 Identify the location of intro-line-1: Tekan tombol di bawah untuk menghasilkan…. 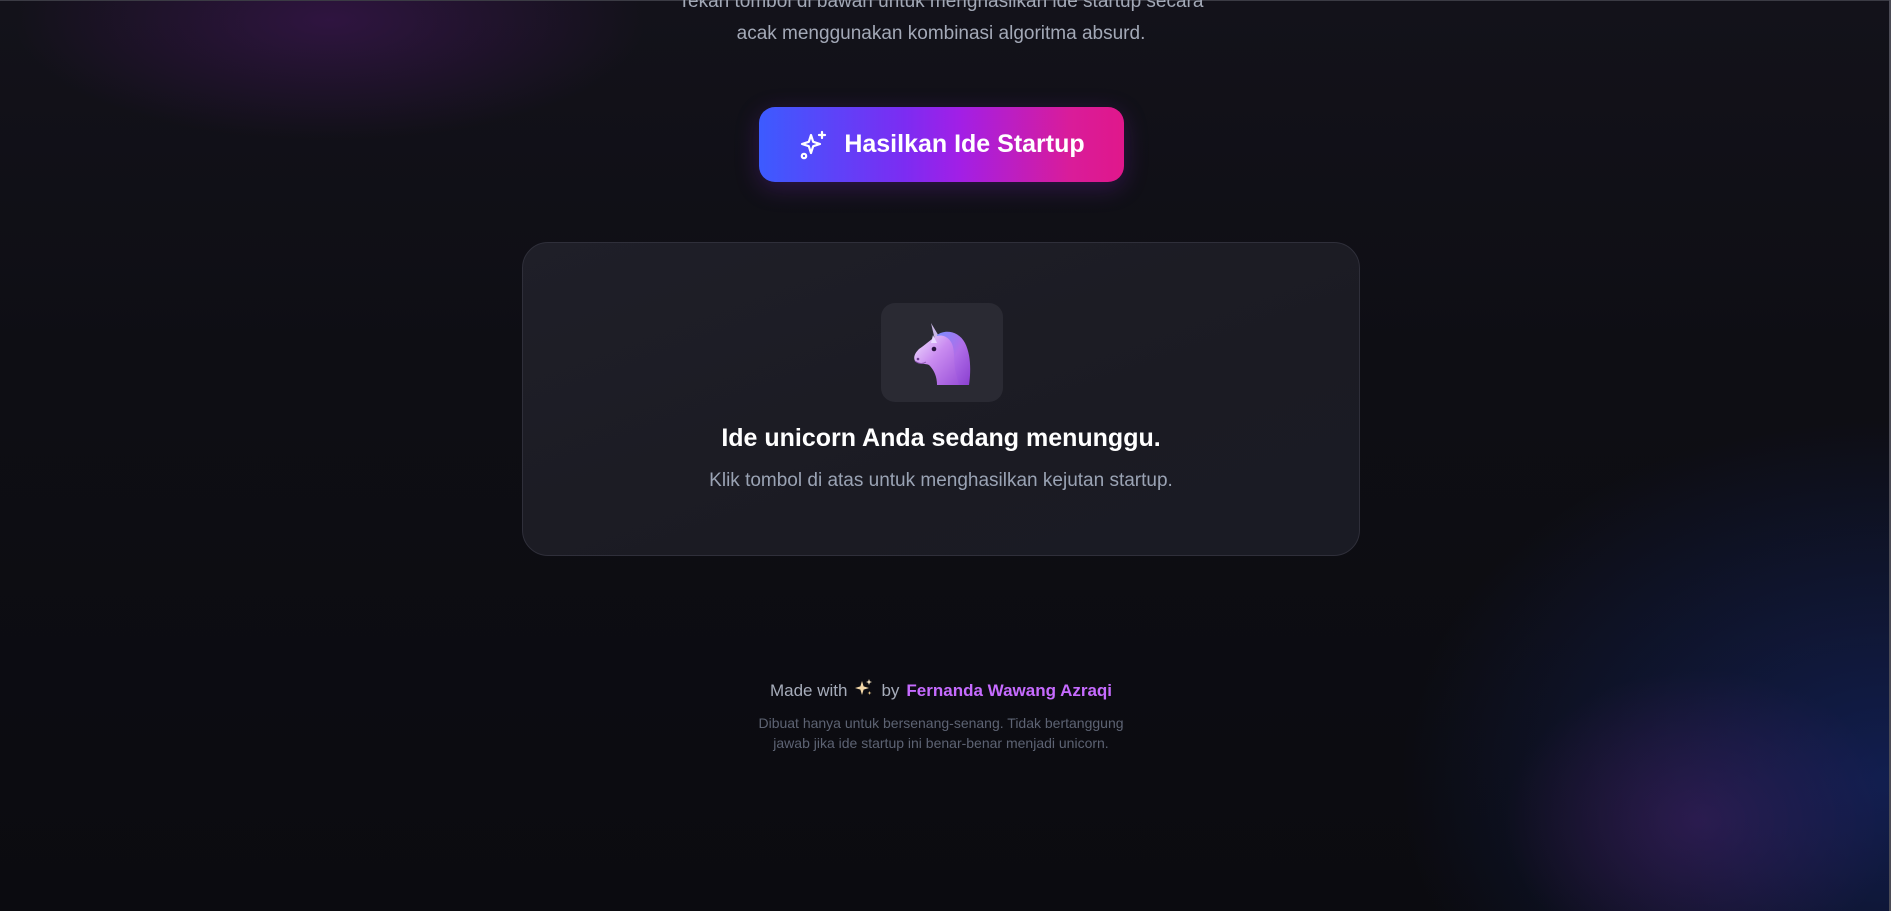
(941, 6).